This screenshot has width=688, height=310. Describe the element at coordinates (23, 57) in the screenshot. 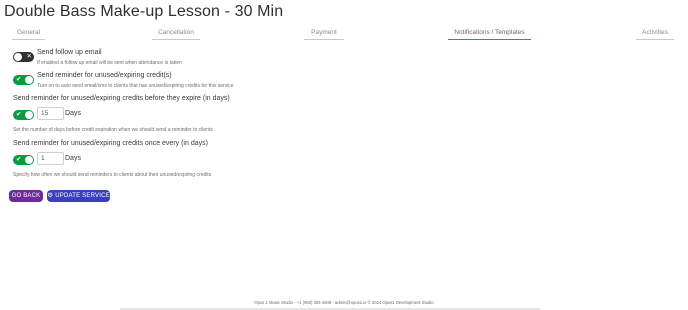

I see `follow-up-toggle: ✕` at that location.